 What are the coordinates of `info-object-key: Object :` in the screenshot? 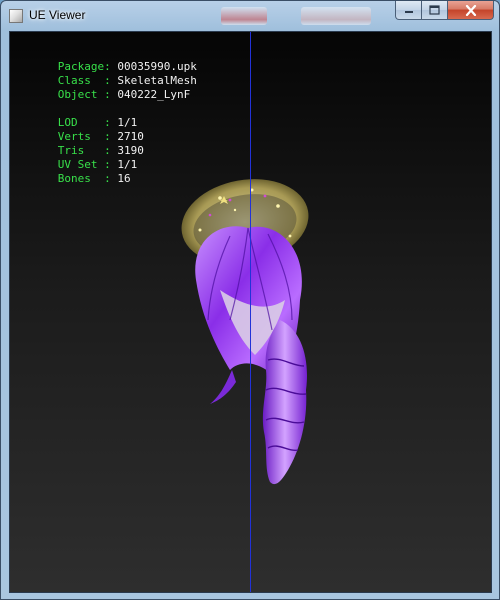 It's located at (84, 94).